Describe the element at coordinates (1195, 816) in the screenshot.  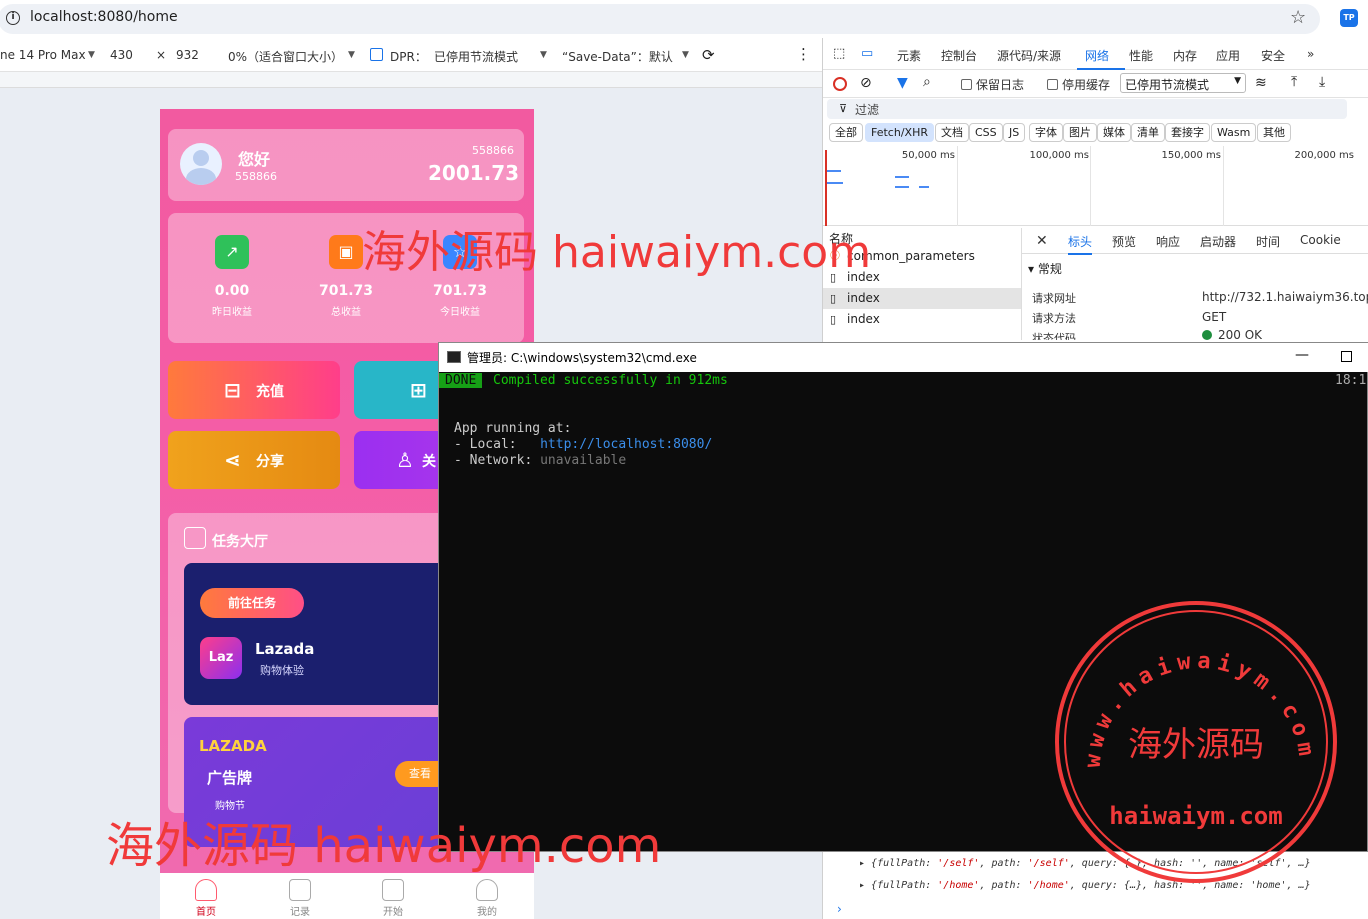
I see `seal-bottom-text: haiwaiym.com` at that location.